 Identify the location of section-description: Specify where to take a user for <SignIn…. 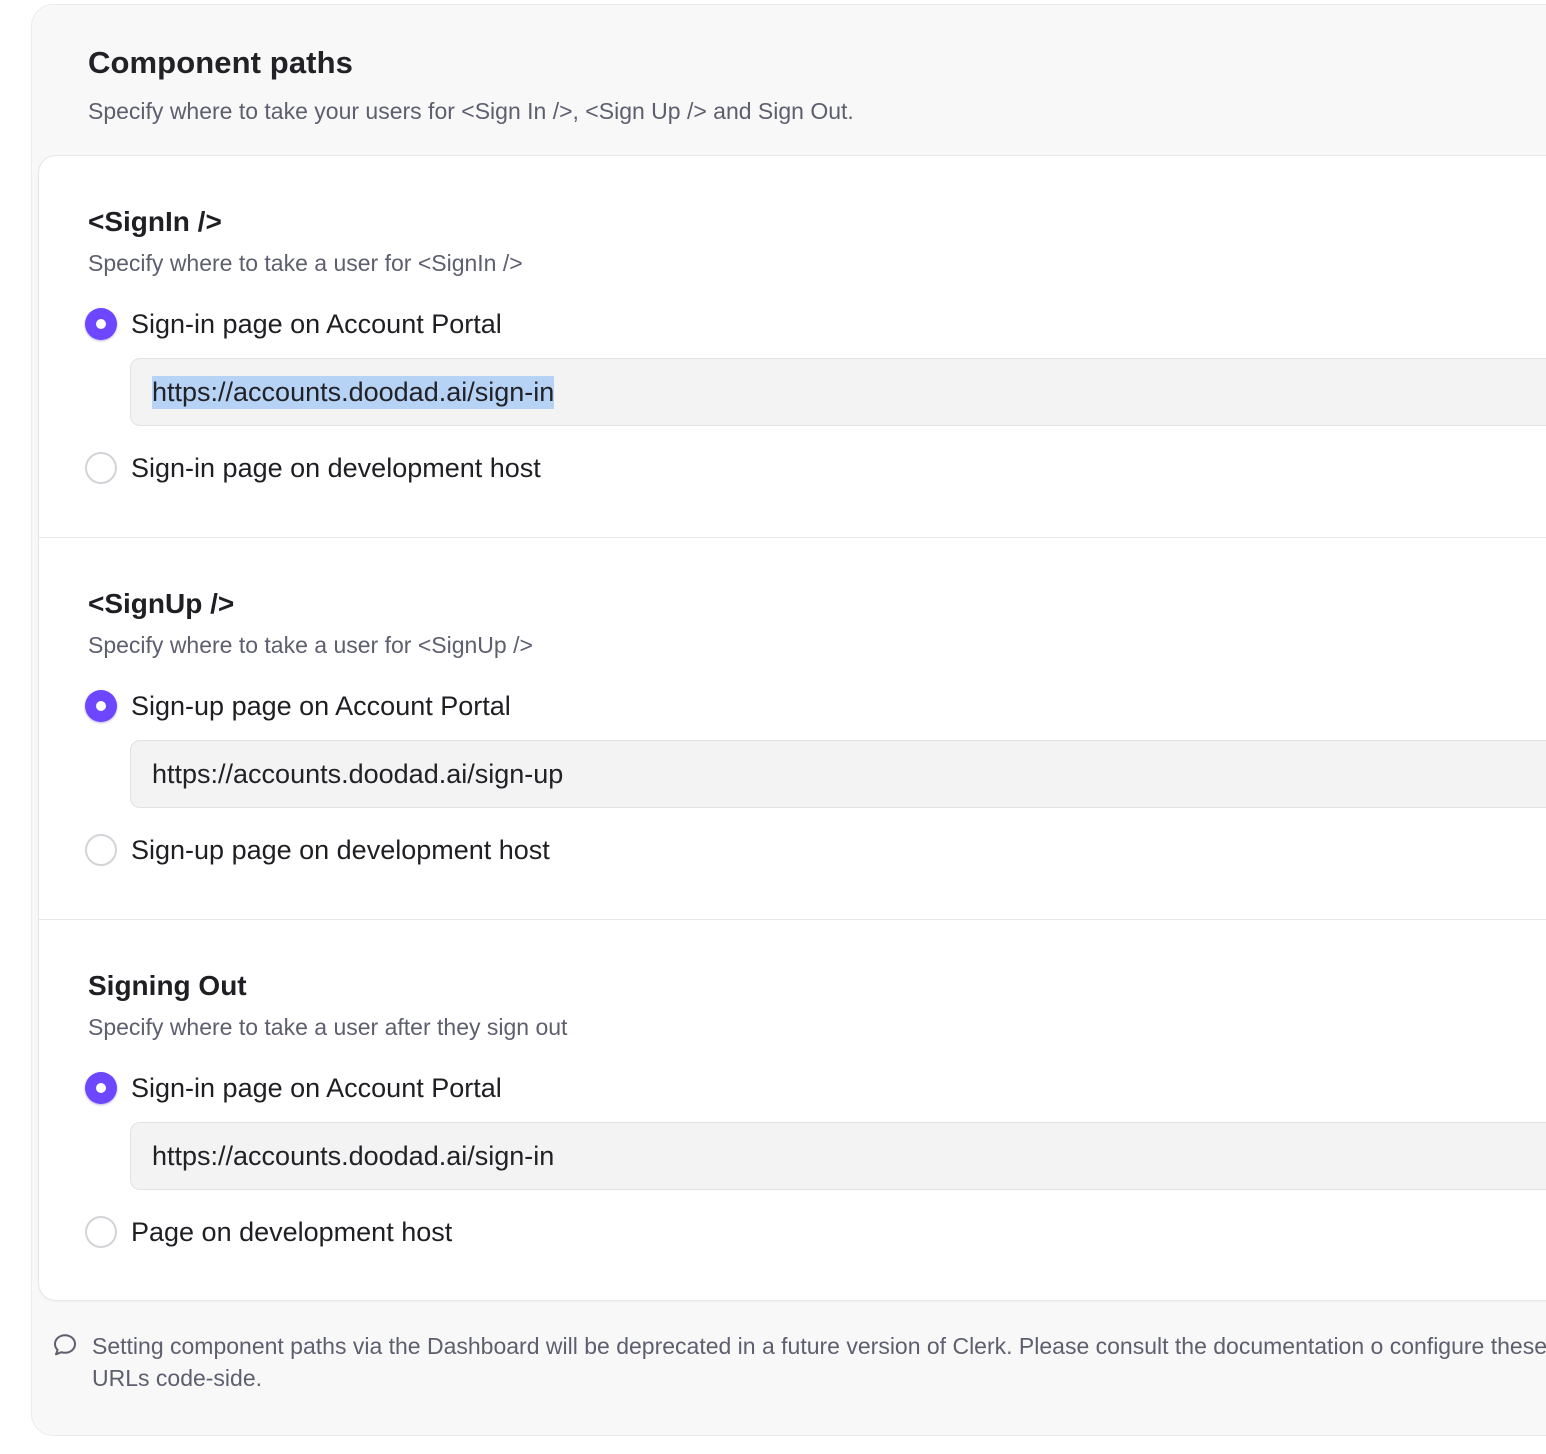
(305, 263).